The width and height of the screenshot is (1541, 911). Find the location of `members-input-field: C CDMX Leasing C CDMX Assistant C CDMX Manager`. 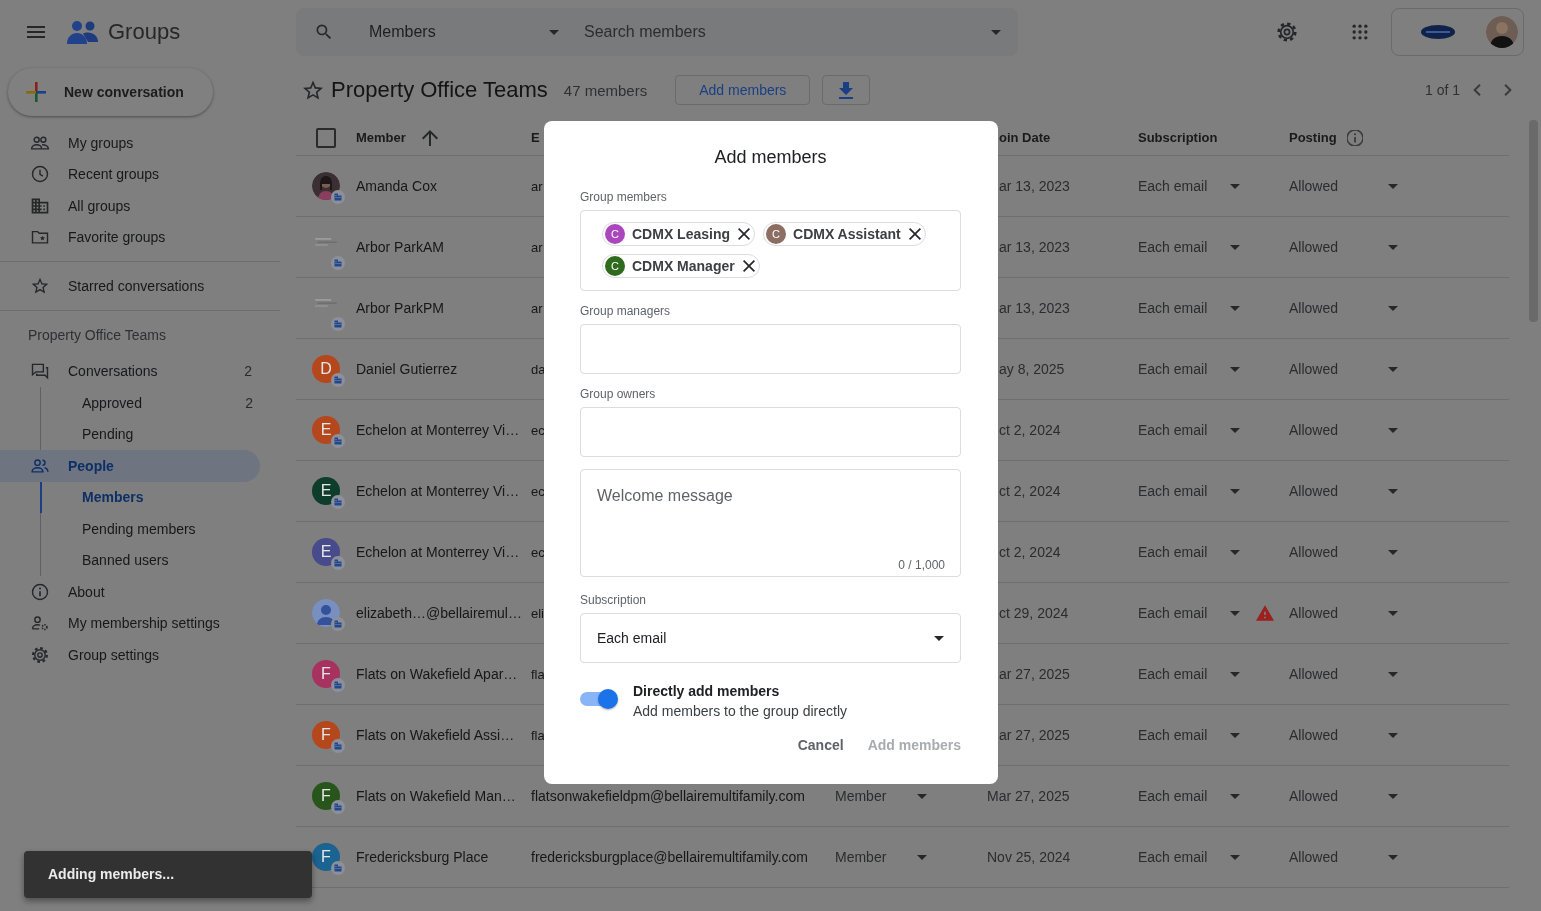

members-input-field: C CDMX Leasing C CDMX Assistant C CDMX Manager is located at coordinates (770, 250).